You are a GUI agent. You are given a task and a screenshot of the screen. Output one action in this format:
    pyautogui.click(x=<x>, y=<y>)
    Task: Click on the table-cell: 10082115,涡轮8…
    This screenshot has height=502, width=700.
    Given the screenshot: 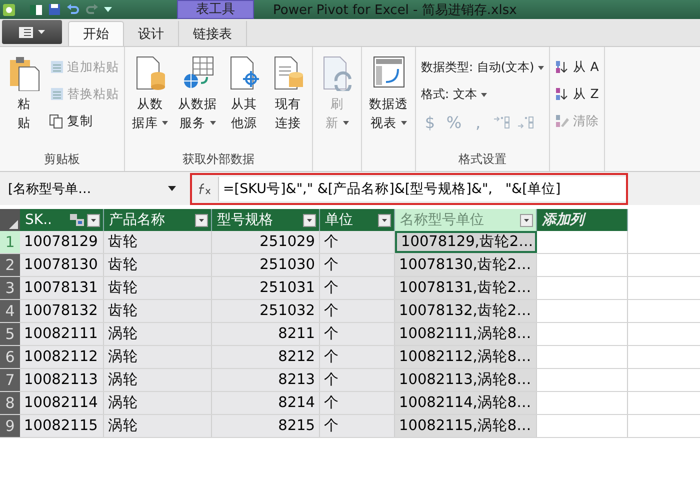 What is the action you would take?
    pyautogui.click(x=466, y=426)
    